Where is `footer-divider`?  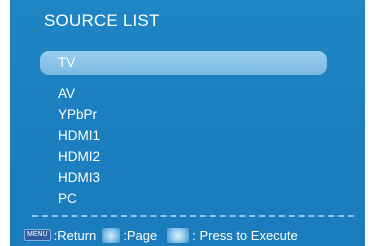
footer-divider is located at coordinates (193, 216).